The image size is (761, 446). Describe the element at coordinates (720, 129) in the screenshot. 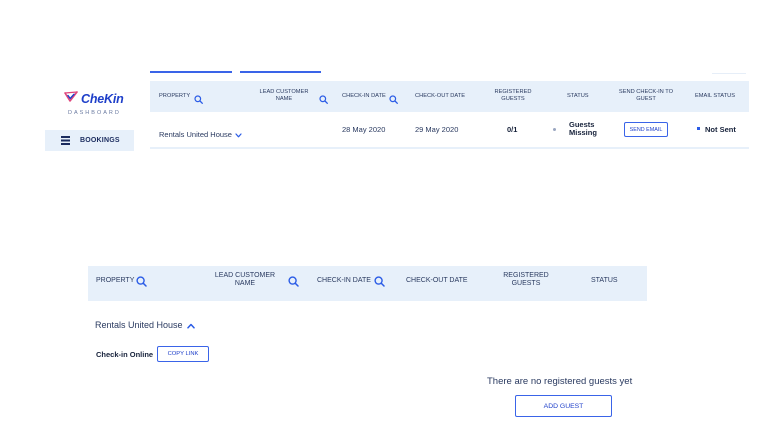

I see `row-email-status: Not Sent` at that location.